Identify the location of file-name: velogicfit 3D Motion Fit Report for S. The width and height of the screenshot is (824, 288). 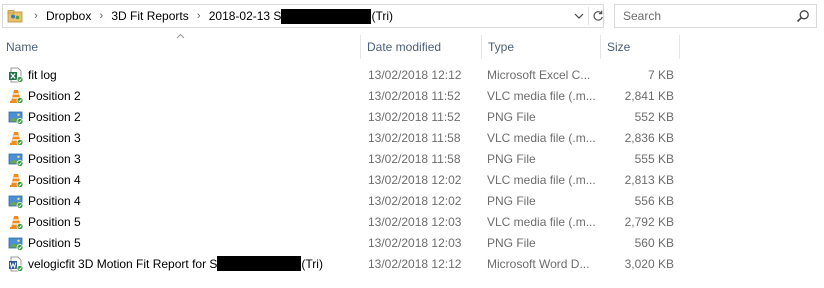
(123, 263).